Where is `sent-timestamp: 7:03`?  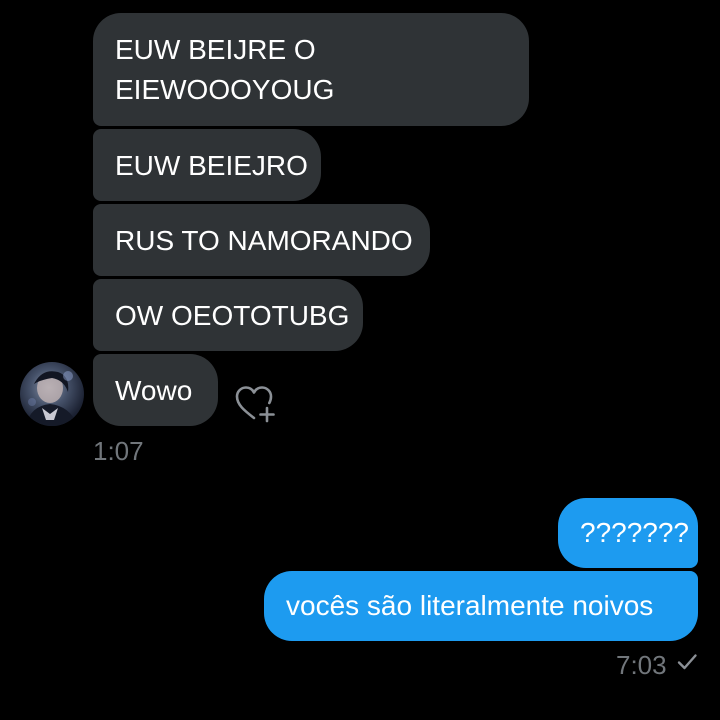 sent-timestamp: 7:03 is located at coordinates (641, 665).